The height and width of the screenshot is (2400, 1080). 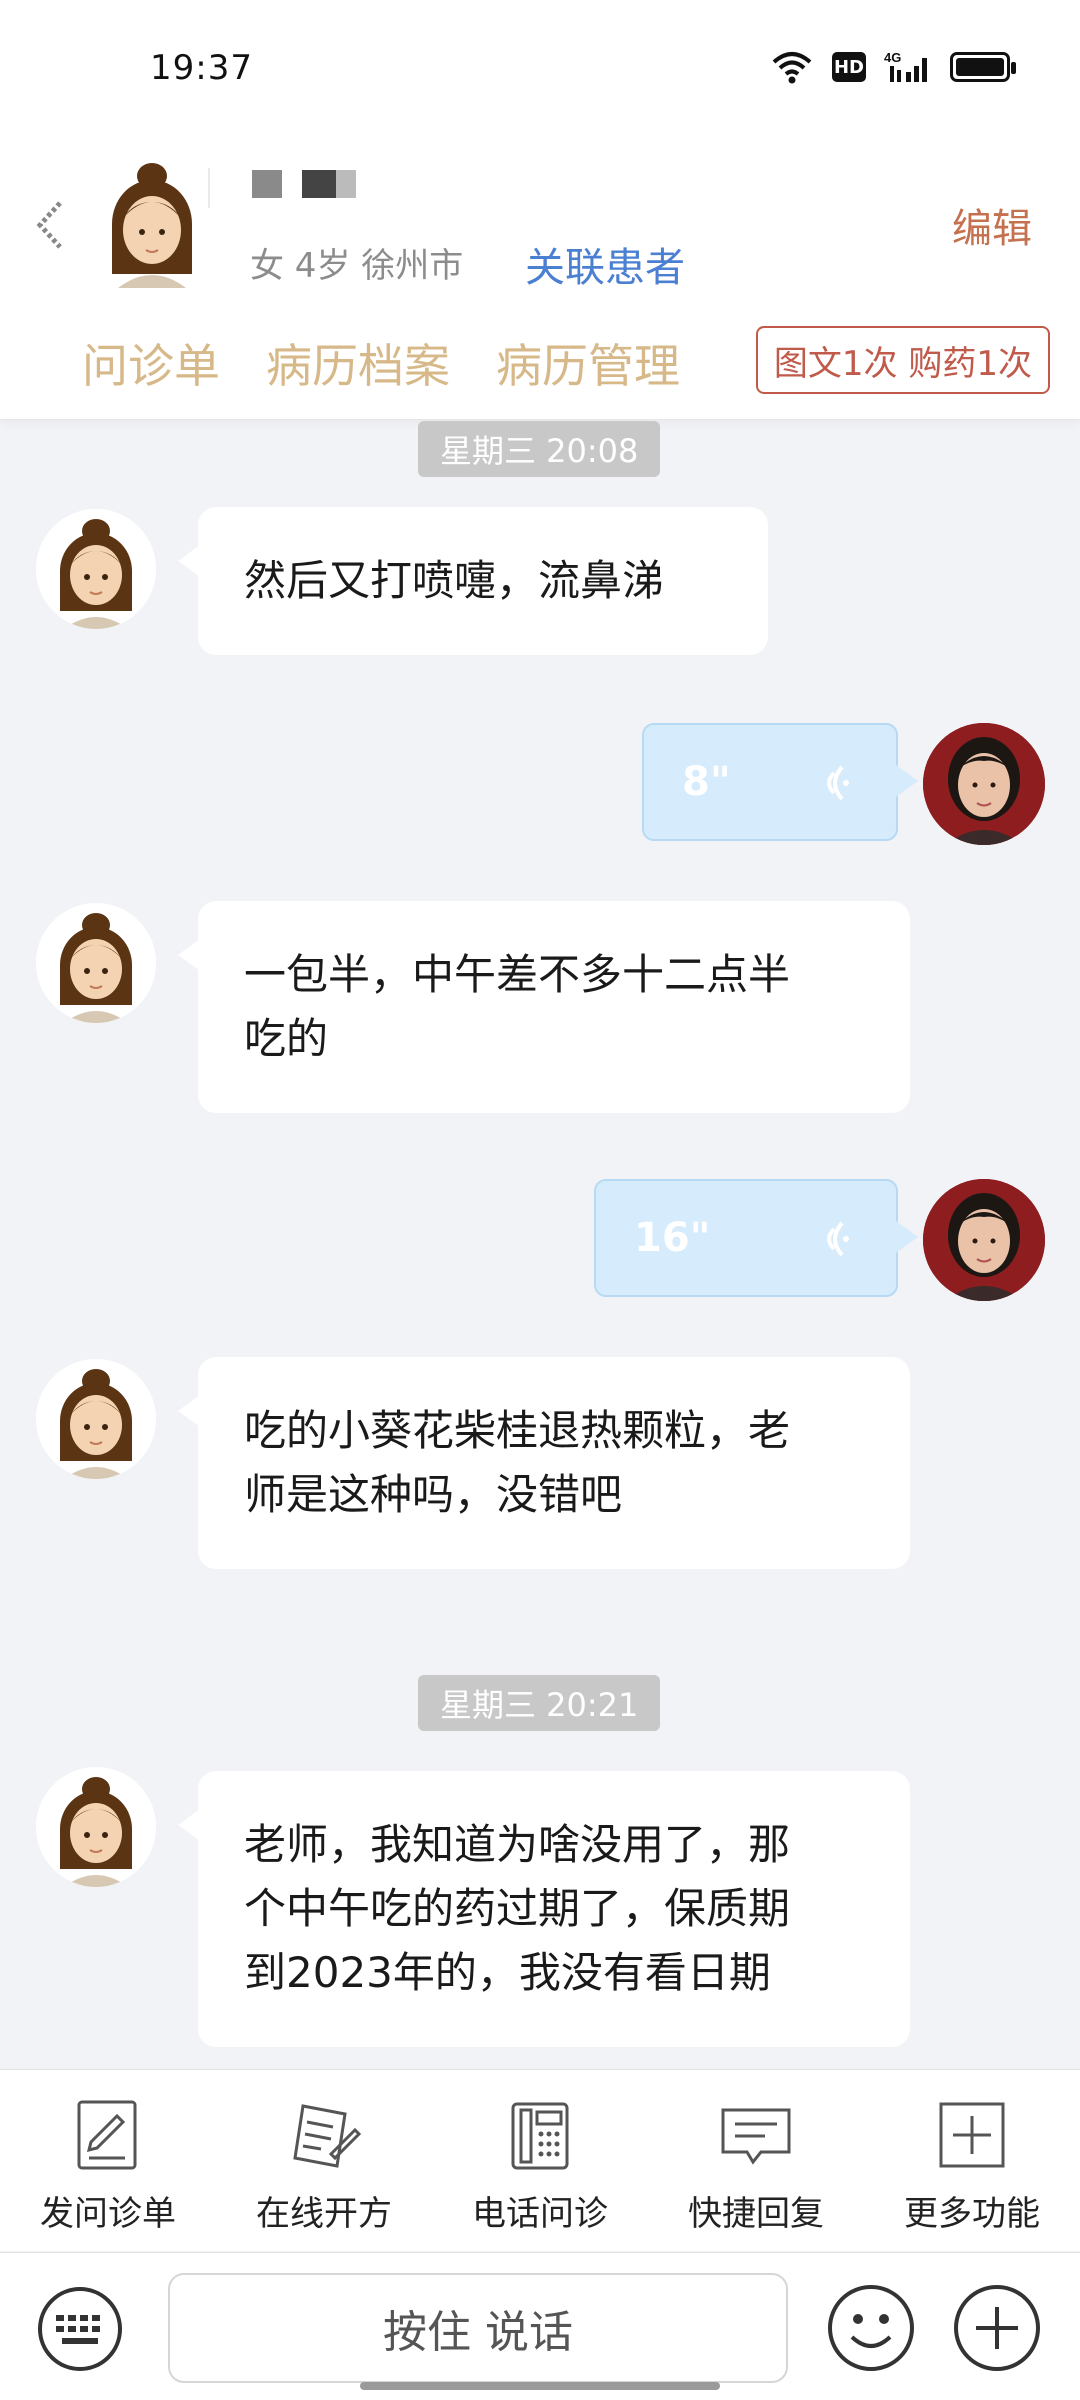 I want to click on send-consult-form-button: 发问诊单, so click(x=108, y=2152).